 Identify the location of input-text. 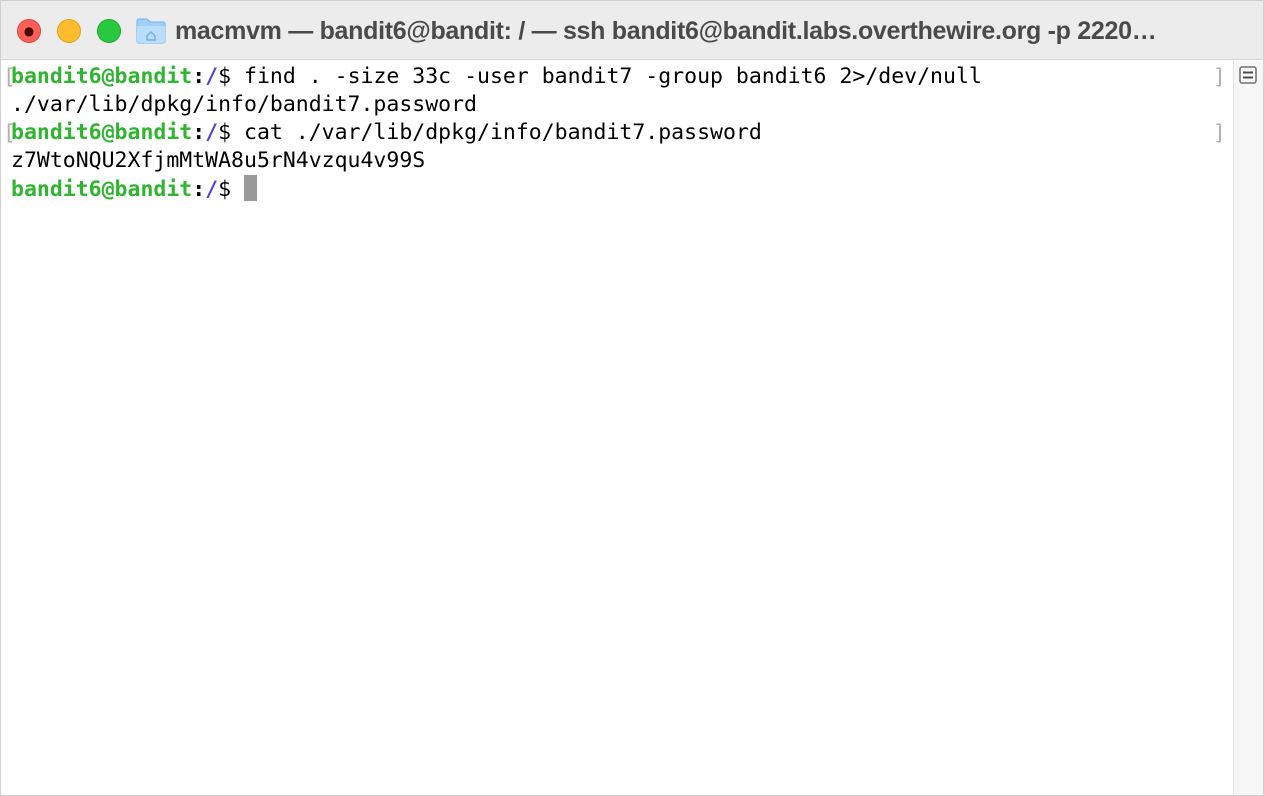
(237, 189).